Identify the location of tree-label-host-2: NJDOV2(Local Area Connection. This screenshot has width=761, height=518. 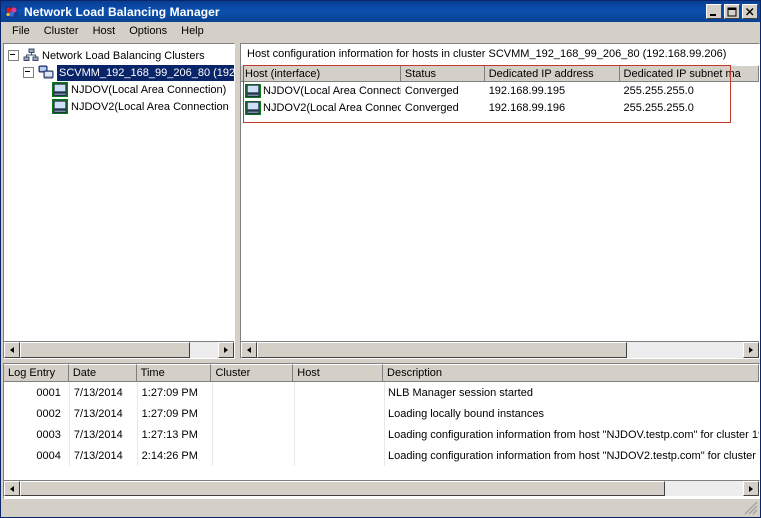
(150, 106).